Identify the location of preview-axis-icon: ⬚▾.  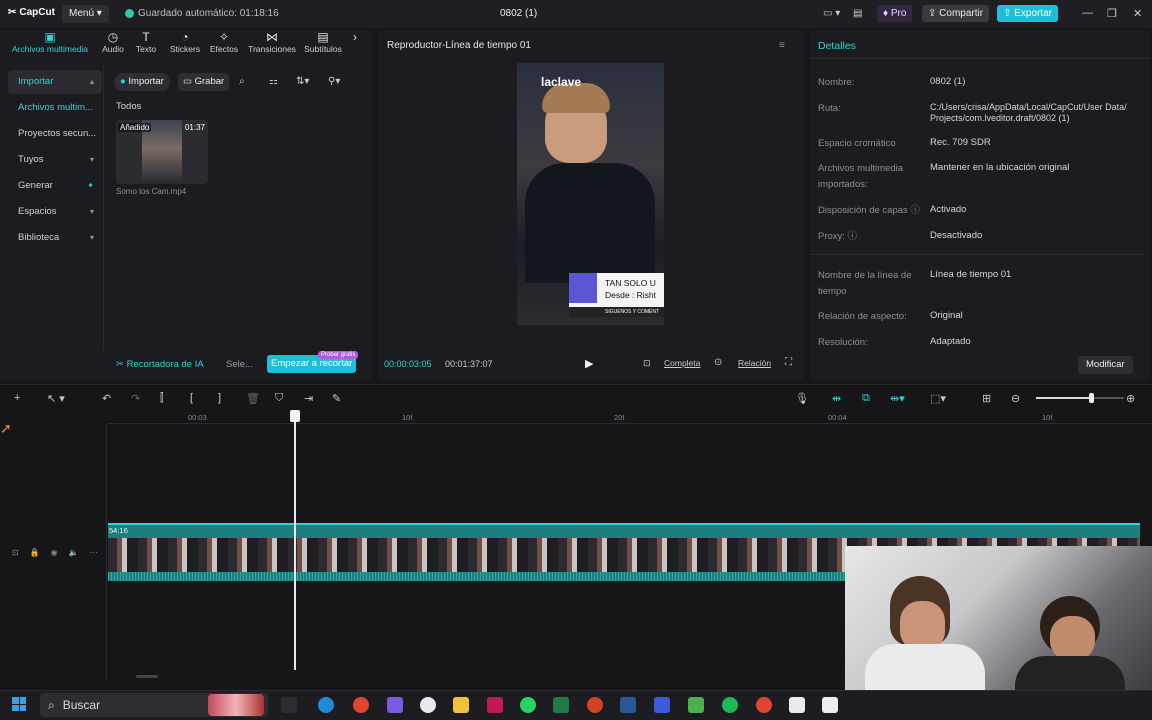
(938, 398).